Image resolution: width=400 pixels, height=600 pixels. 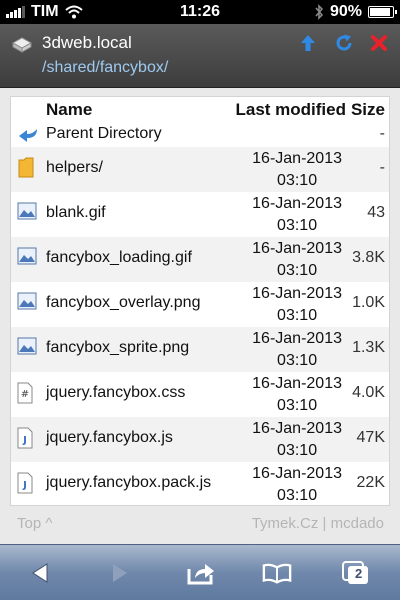 What do you see at coordinates (117, 348) in the screenshot?
I see `file-name: fancybox_sprite.png` at bounding box center [117, 348].